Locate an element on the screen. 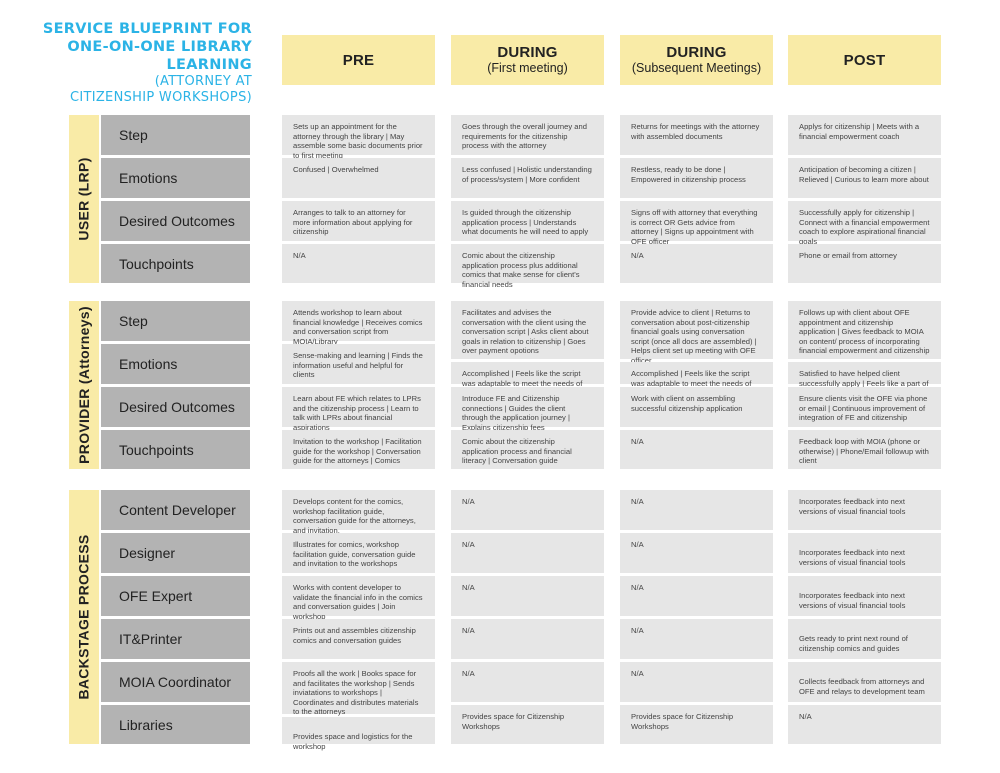 Image resolution: width=1000 pixels, height=773 pixels. lane-label-provider: PROVIDER (Attorneys) is located at coordinates (84, 385).